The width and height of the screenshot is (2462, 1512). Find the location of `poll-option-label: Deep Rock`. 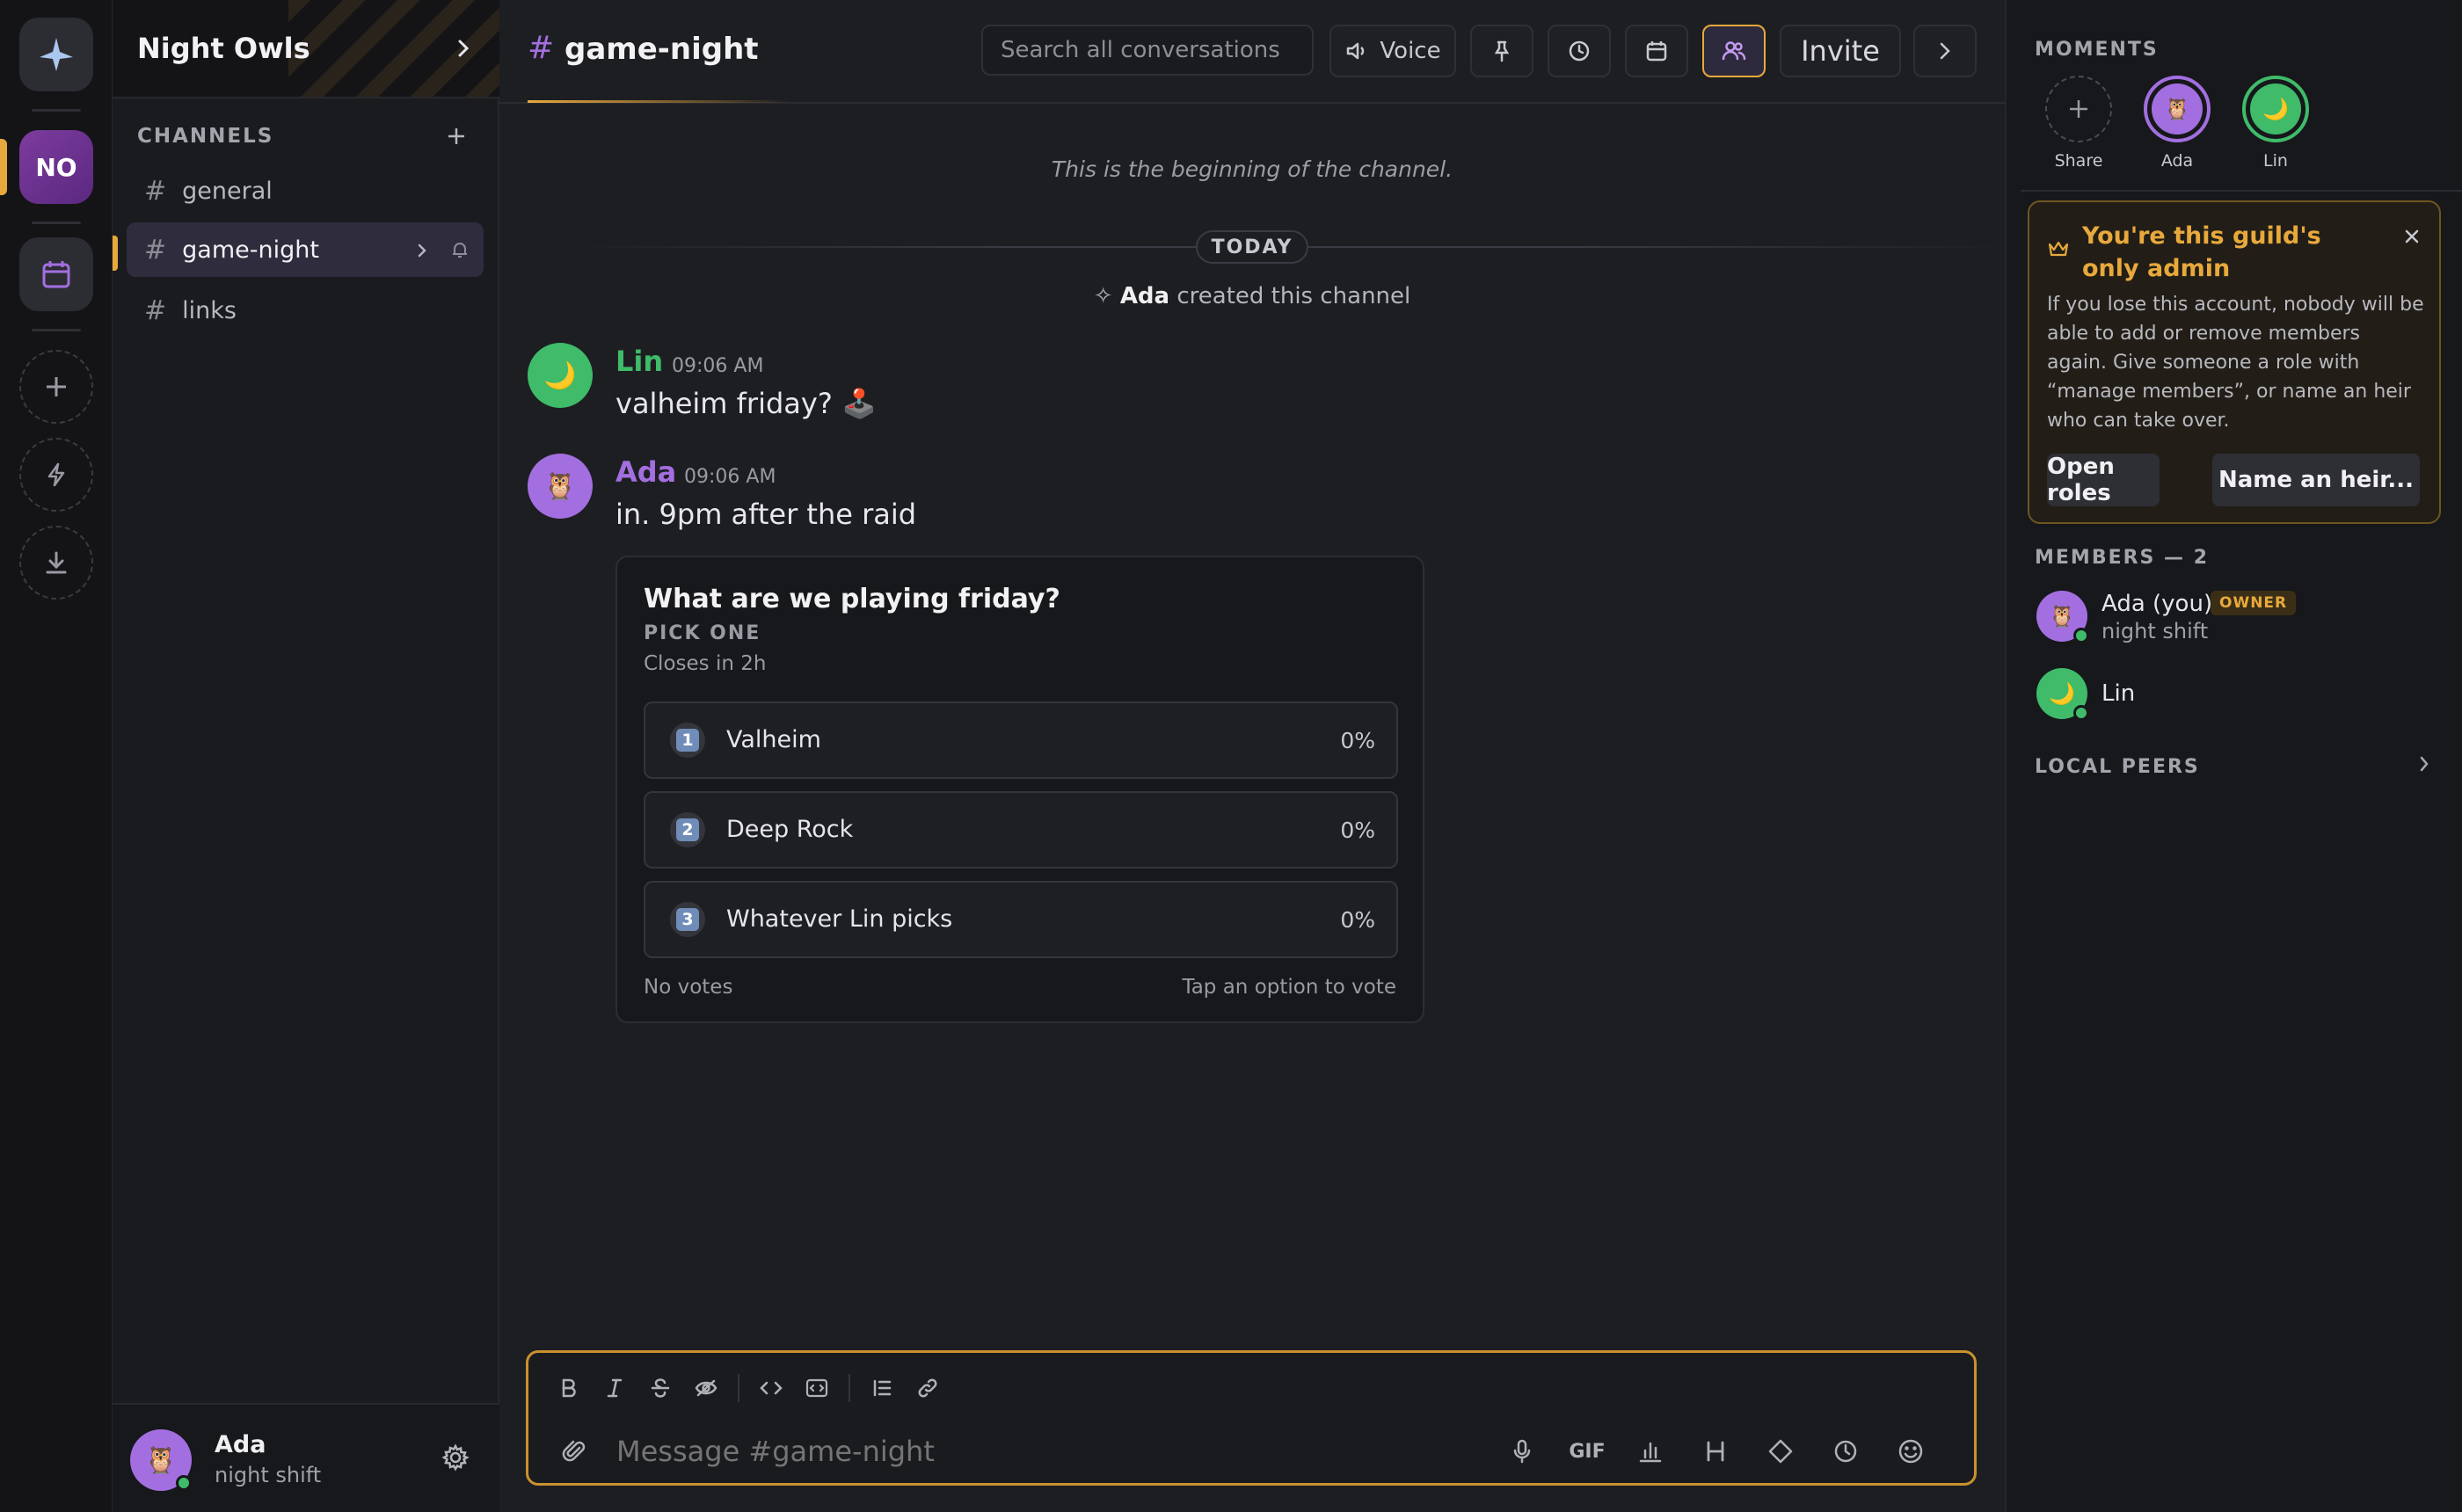

poll-option-label: Deep Rock is located at coordinates (790, 830).